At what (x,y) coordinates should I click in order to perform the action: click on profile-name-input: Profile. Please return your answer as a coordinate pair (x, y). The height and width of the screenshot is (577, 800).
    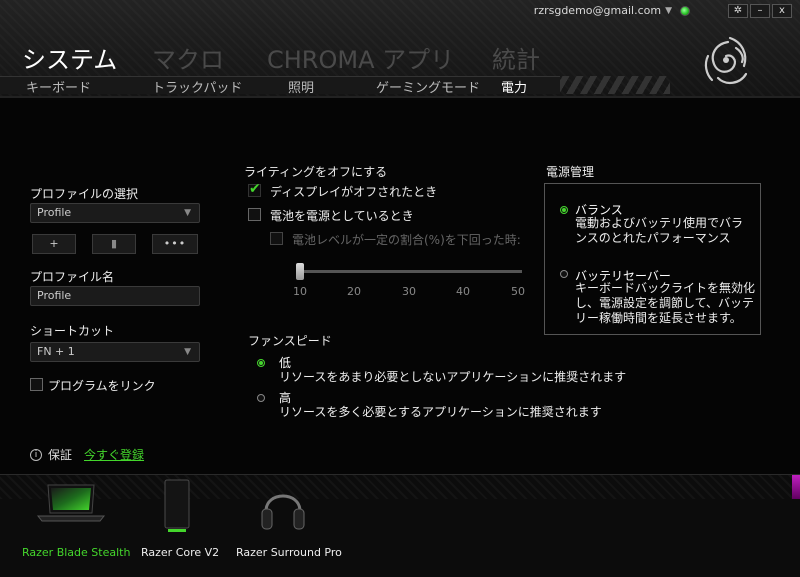
    Looking at the image, I should click on (115, 296).